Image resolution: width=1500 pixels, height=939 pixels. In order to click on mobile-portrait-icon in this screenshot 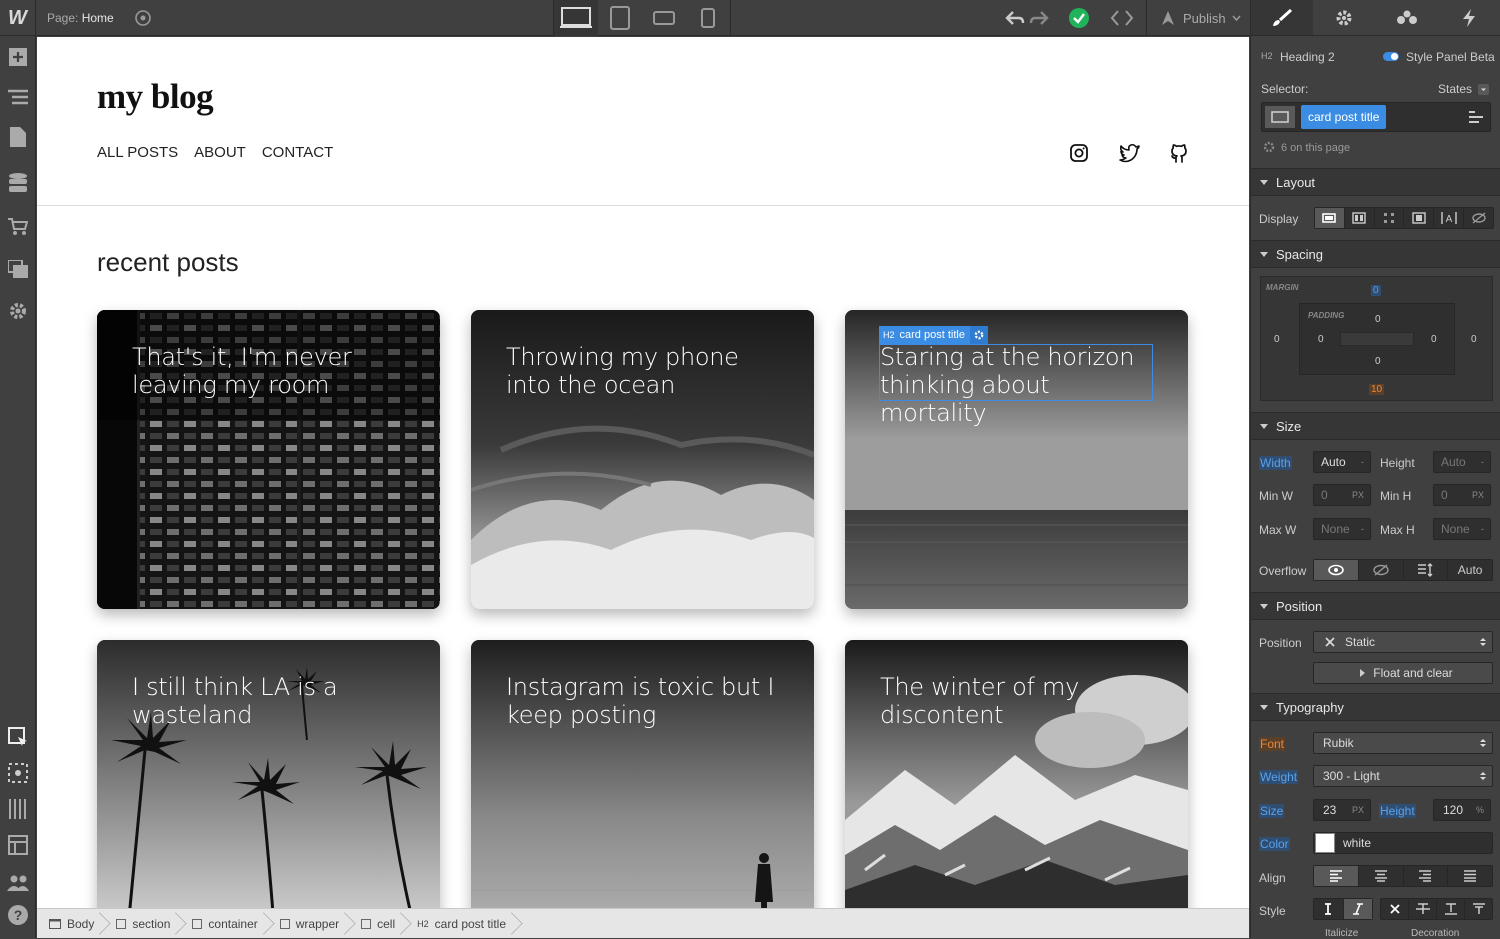, I will do `click(708, 18)`.